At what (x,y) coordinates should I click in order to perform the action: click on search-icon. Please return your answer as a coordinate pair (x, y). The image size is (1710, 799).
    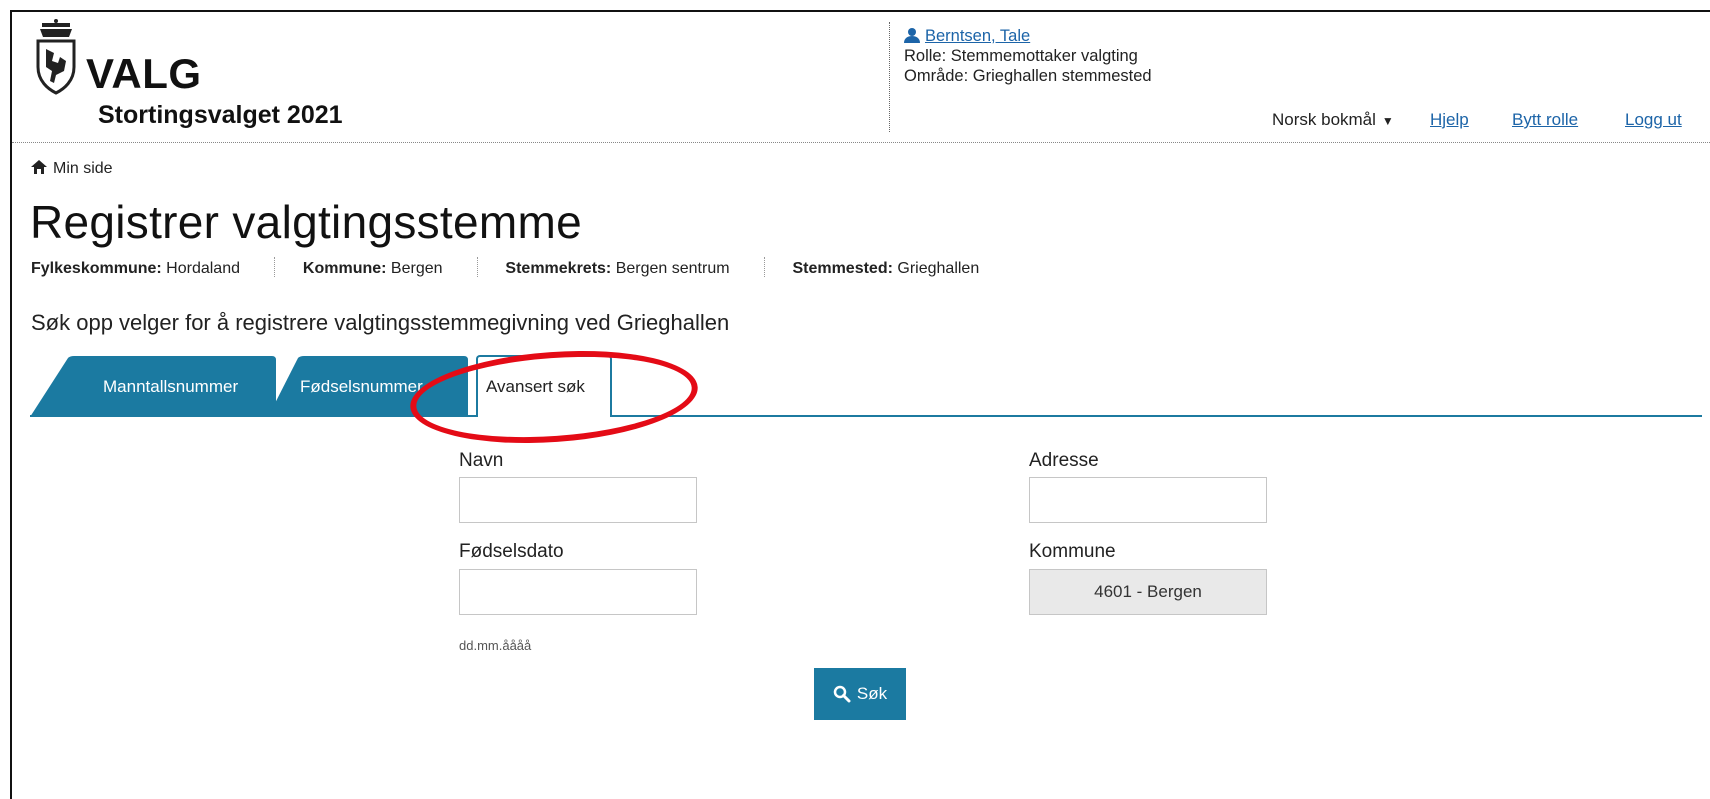
    Looking at the image, I should click on (842, 694).